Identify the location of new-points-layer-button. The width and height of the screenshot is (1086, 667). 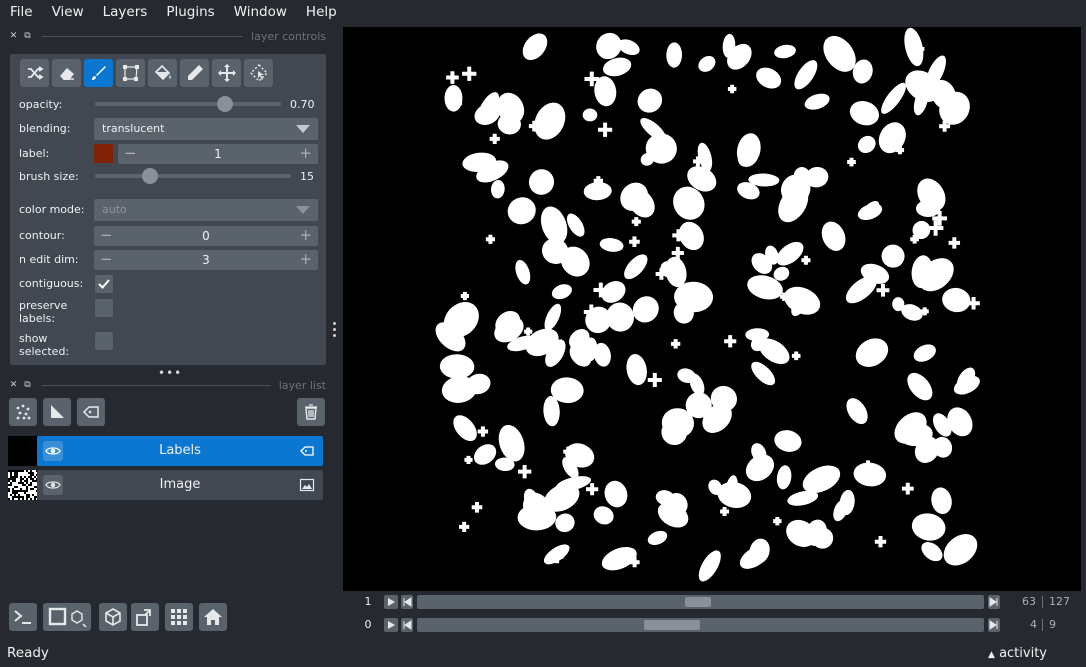
(23, 412).